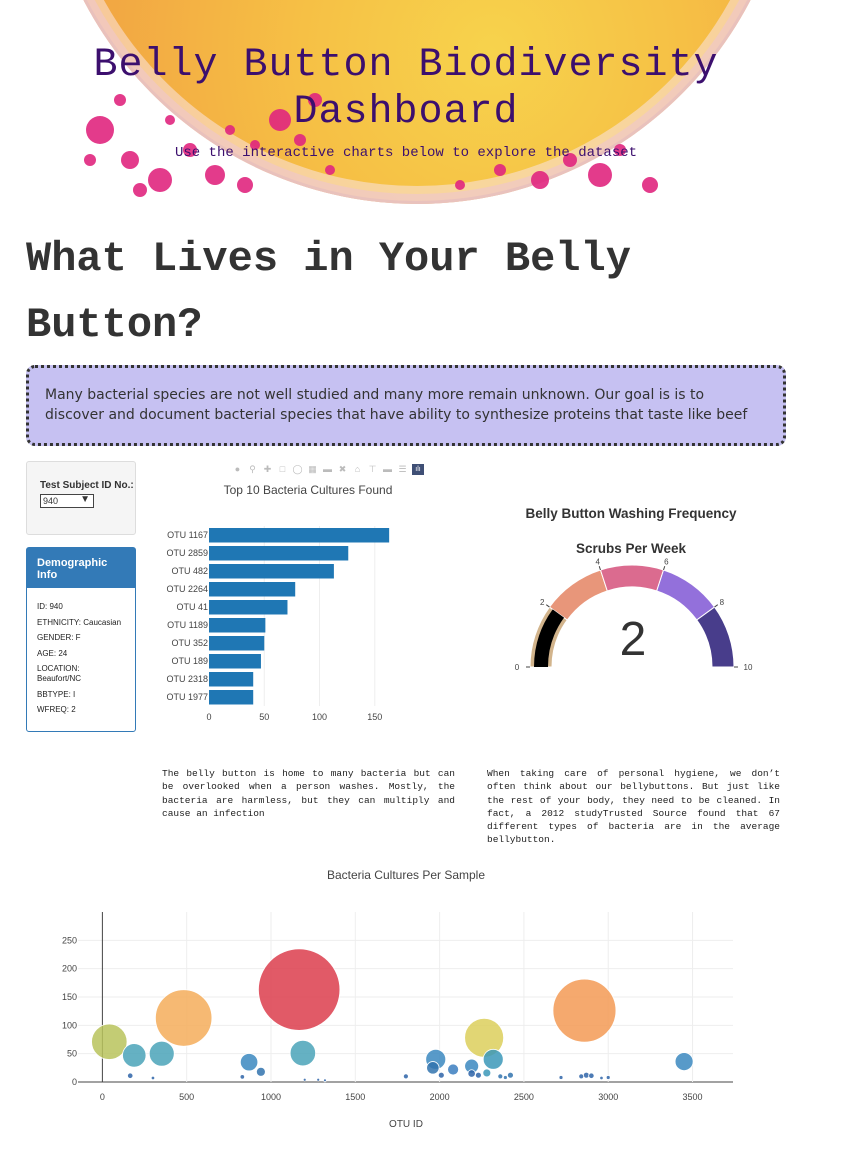 The image size is (866, 1152). What do you see at coordinates (67, 501) in the screenshot?
I see `subject-id-select: 940 ▼` at bounding box center [67, 501].